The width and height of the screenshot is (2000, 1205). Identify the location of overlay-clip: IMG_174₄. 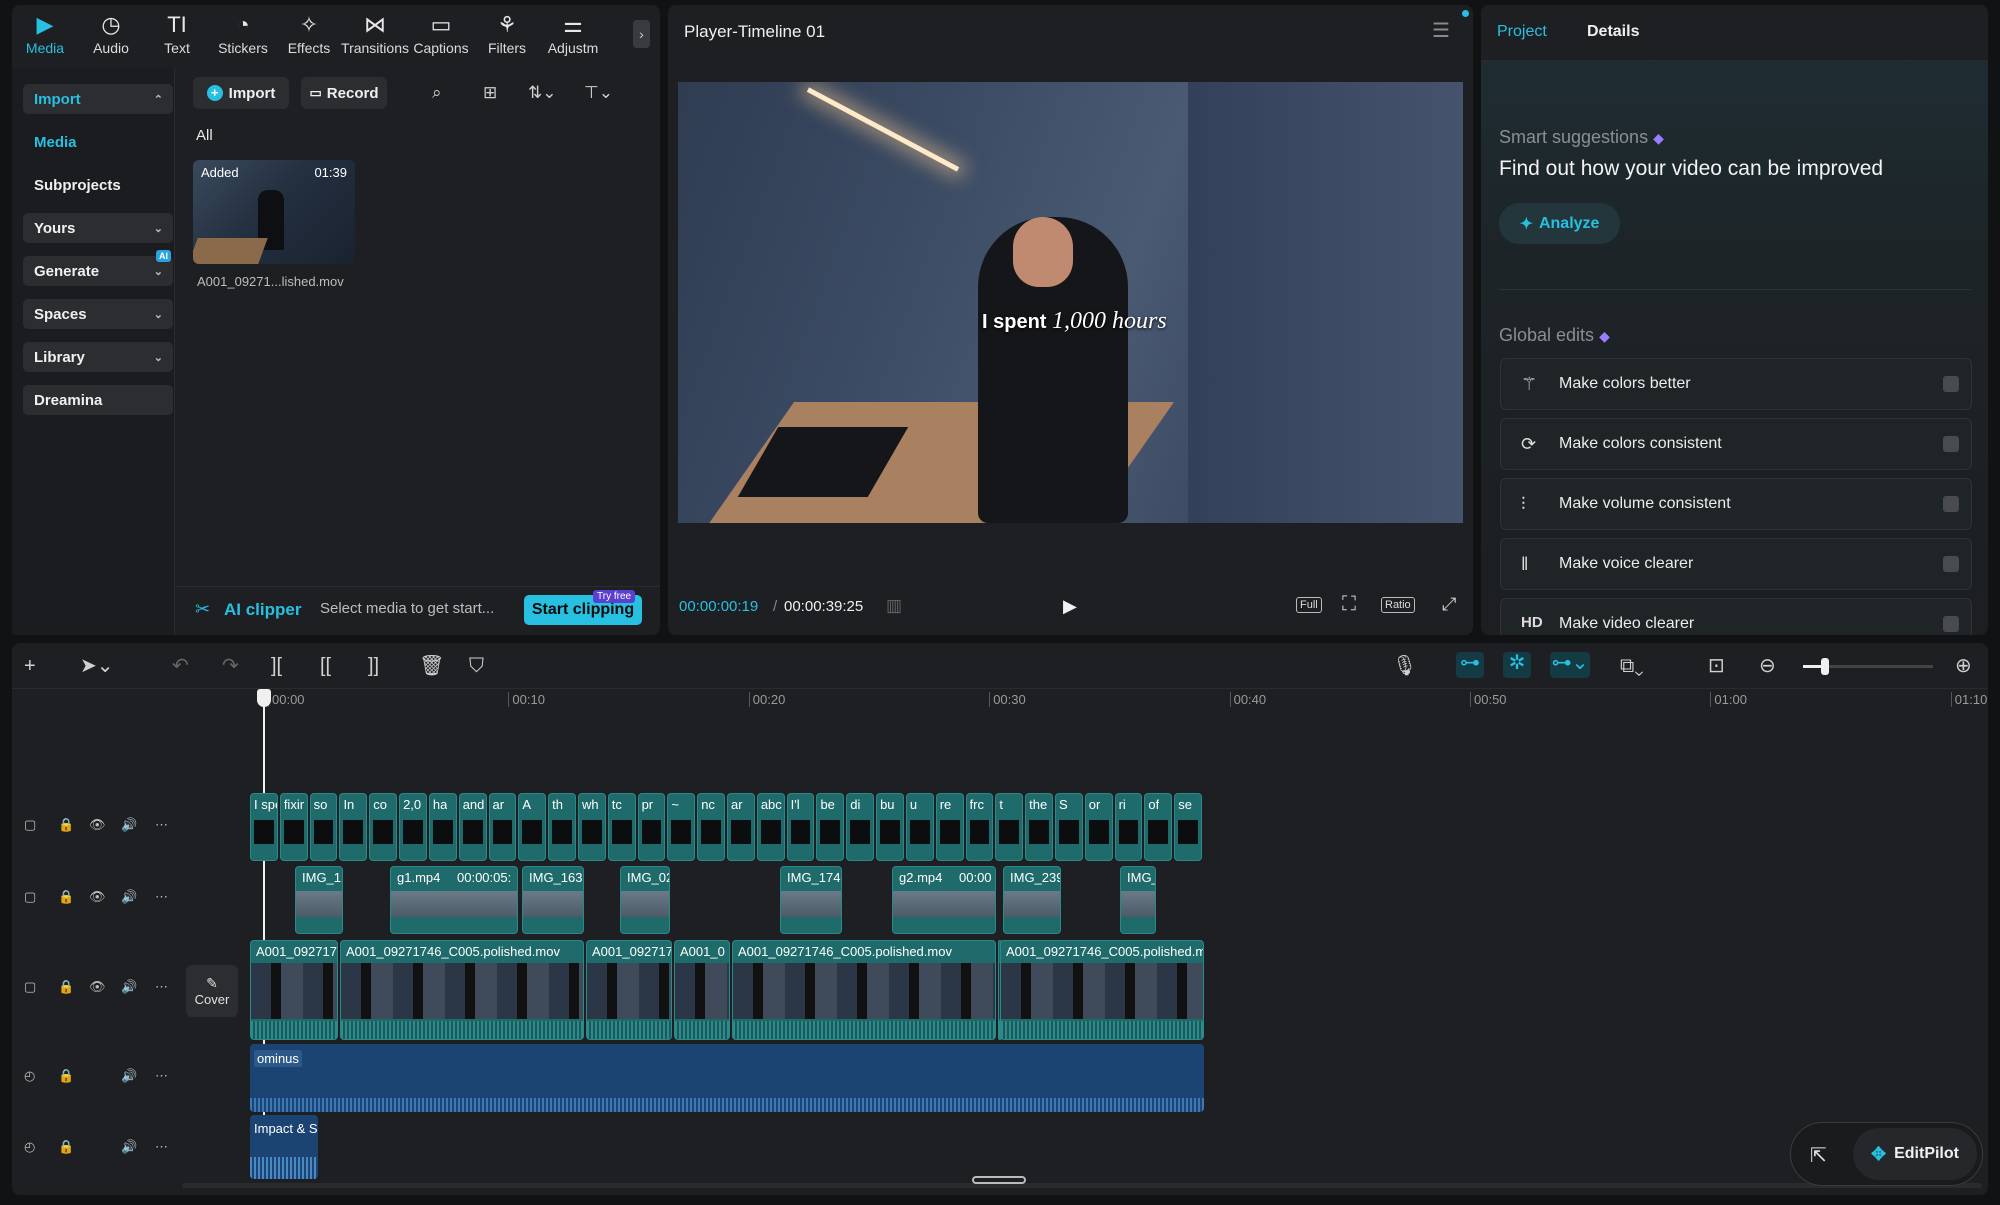
(811, 900).